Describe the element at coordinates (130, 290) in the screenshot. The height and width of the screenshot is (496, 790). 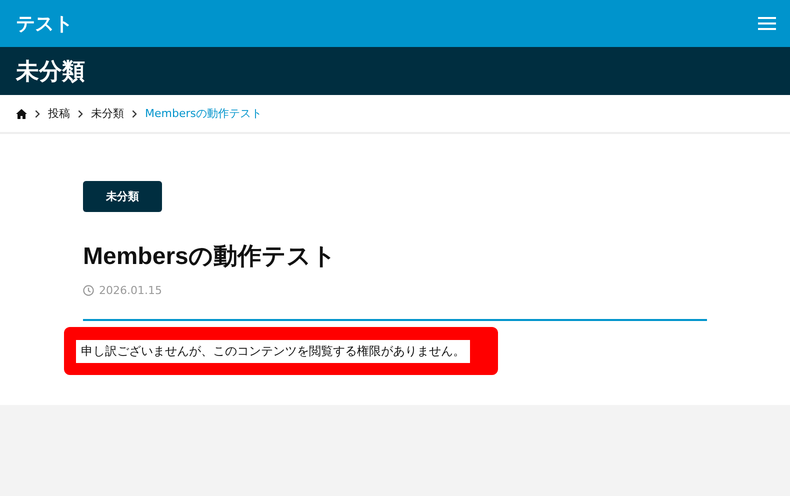
I see `post-date: 2026.01.15` at that location.